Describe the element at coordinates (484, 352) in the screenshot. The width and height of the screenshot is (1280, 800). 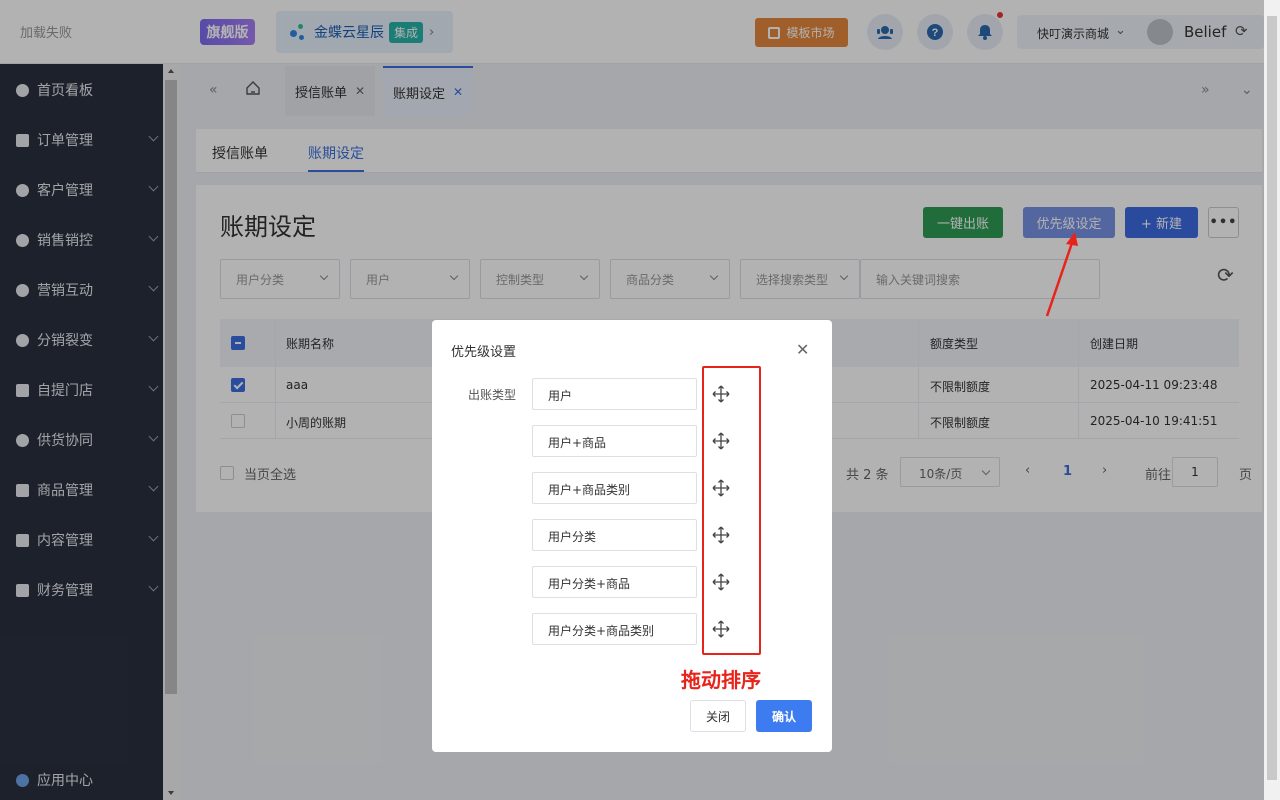
I see `dialog-title: 优先级设置` at that location.